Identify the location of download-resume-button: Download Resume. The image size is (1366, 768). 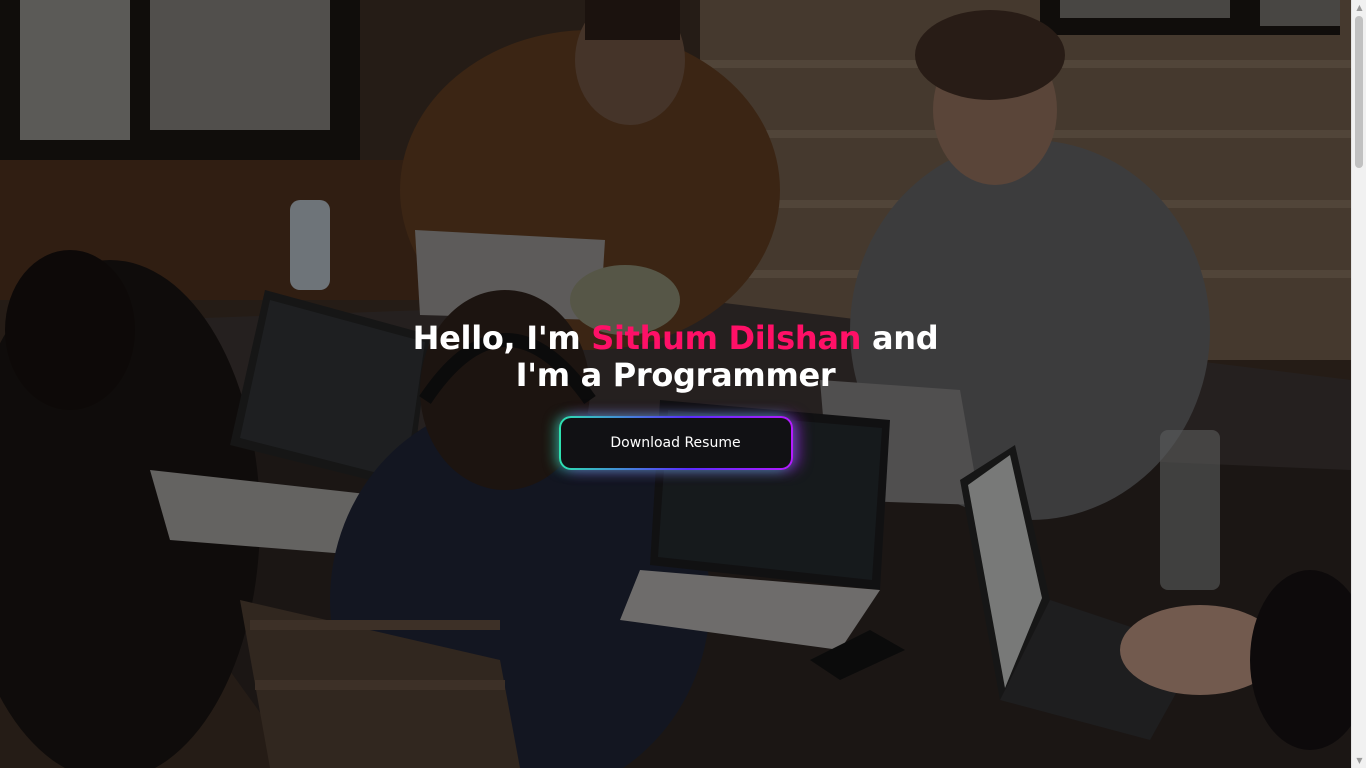
(675, 443).